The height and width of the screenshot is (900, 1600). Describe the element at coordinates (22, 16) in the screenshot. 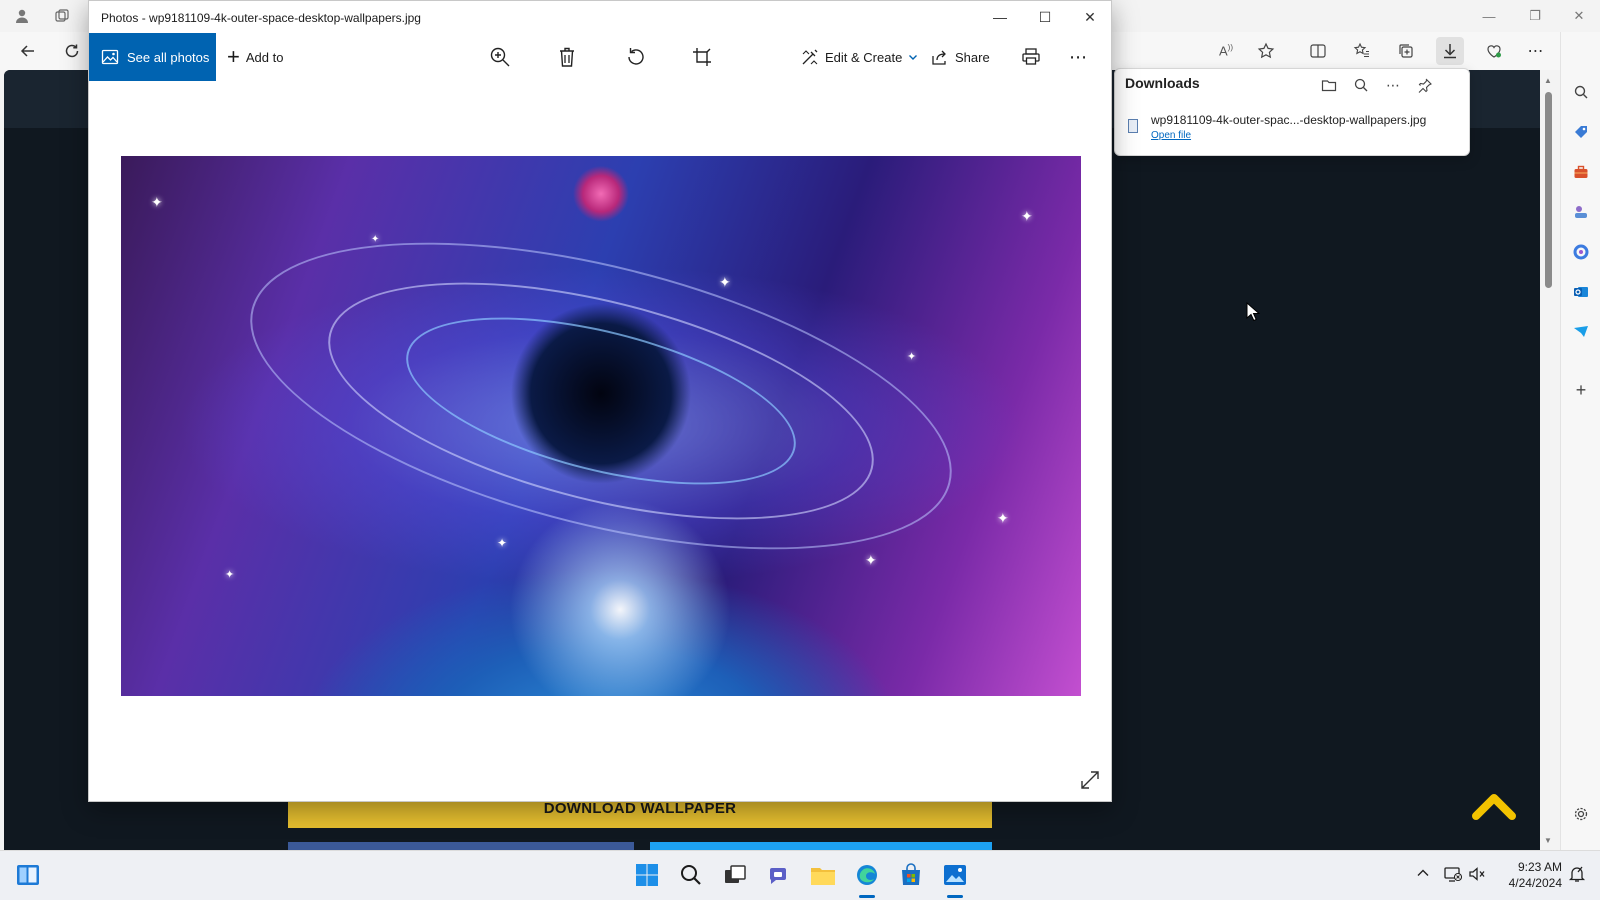

I see `profile-icon` at that location.